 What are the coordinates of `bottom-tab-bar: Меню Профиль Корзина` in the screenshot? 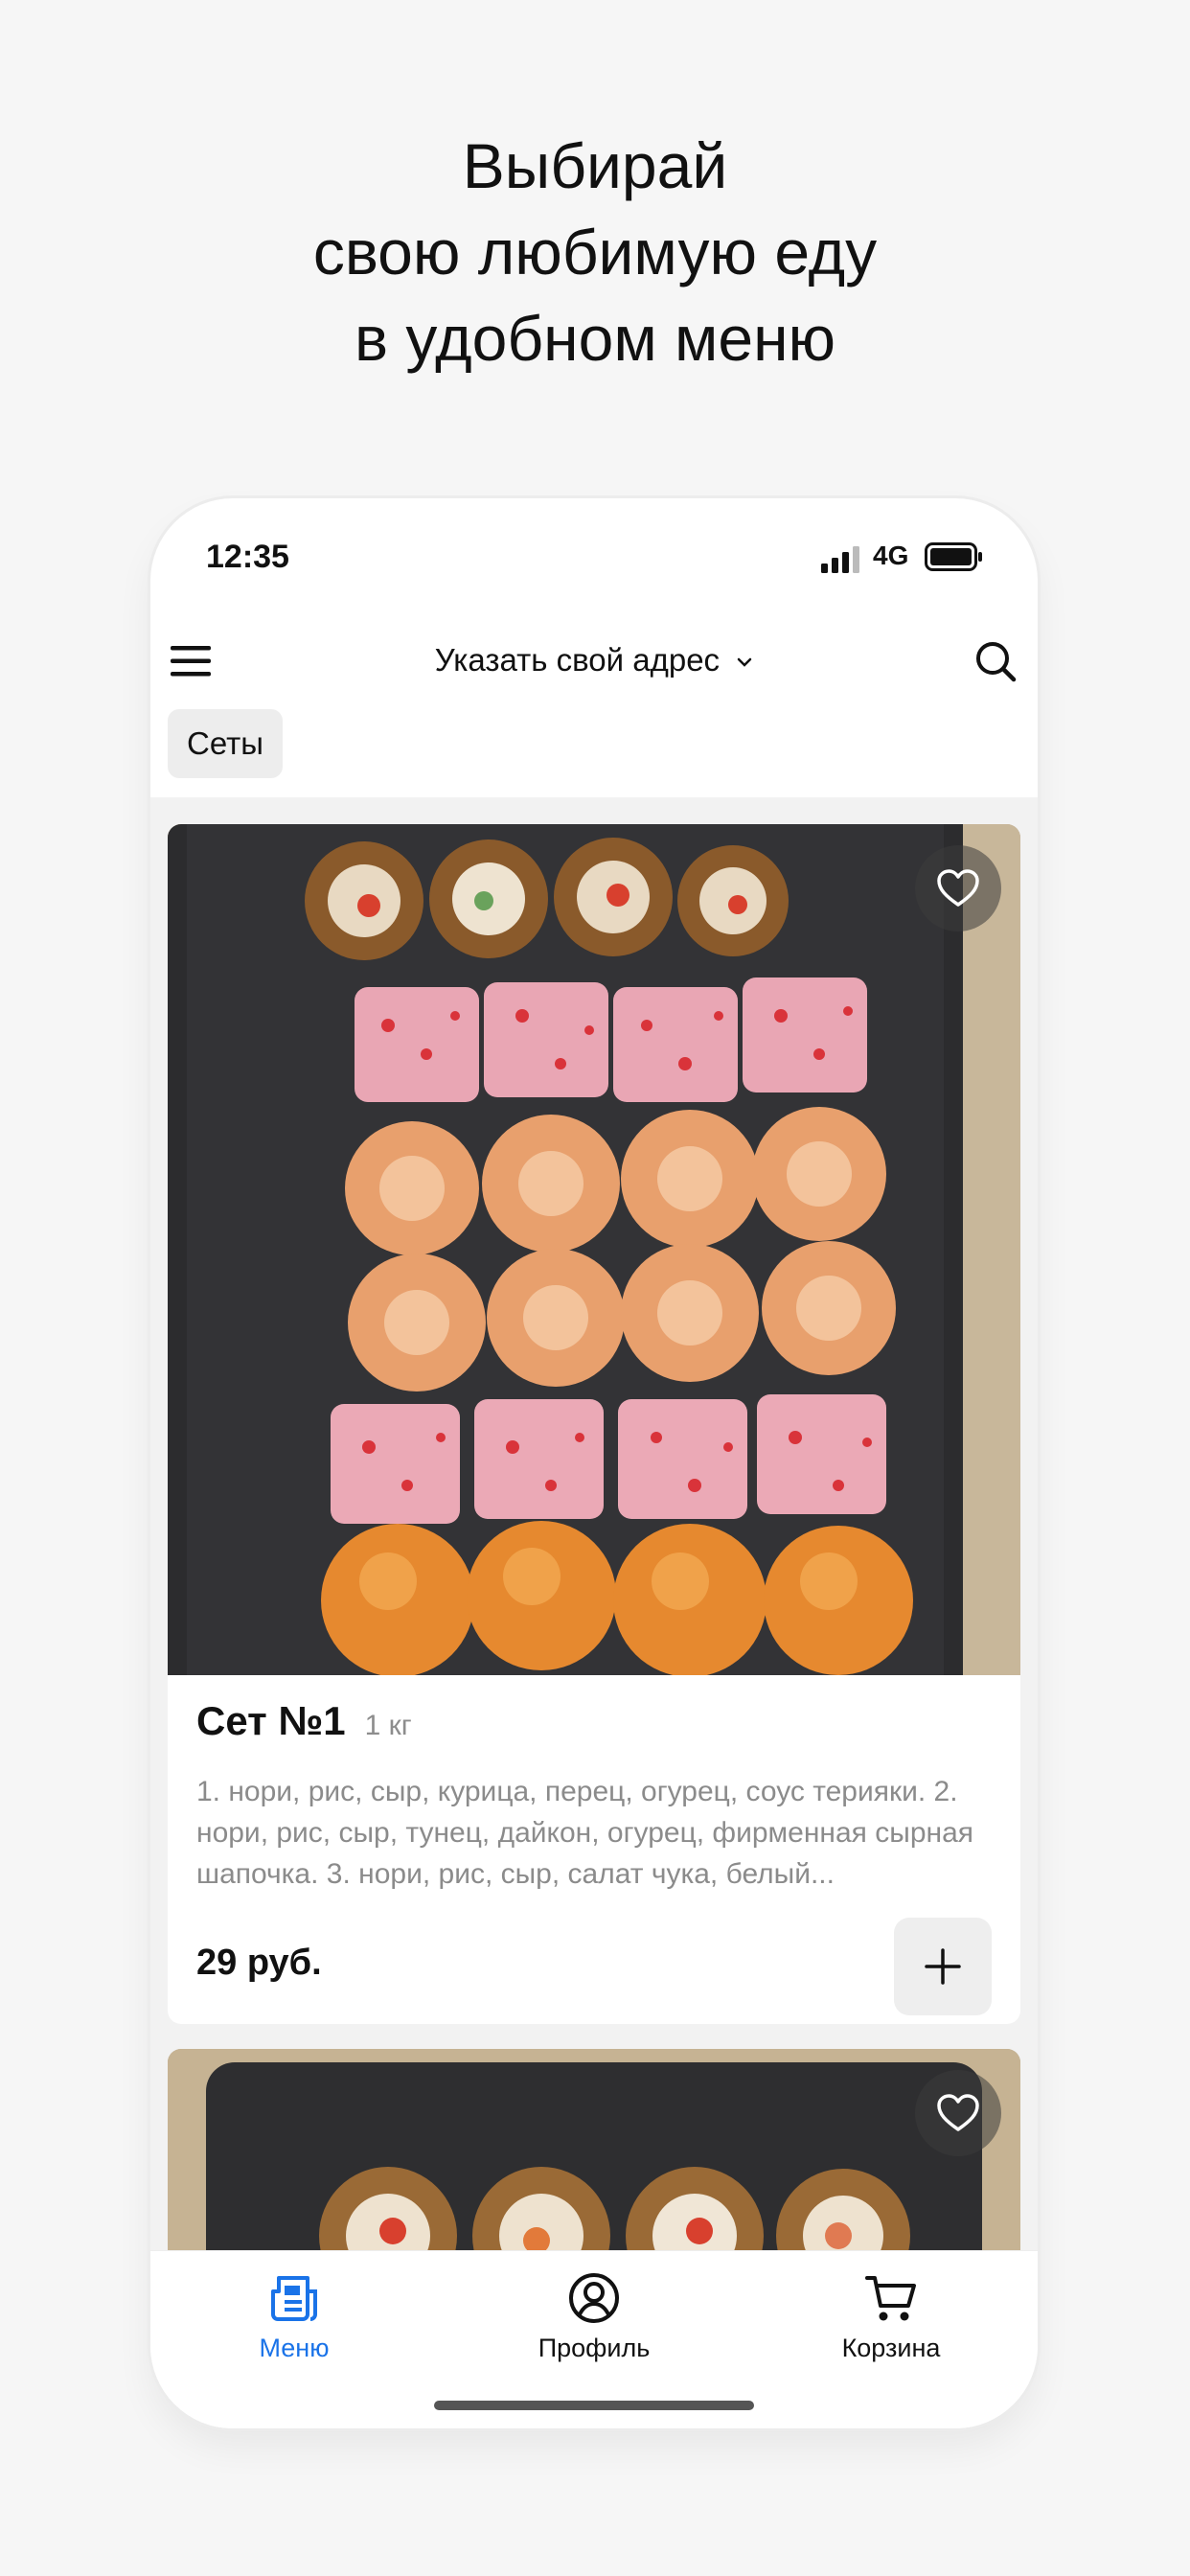 It's located at (594, 2339).